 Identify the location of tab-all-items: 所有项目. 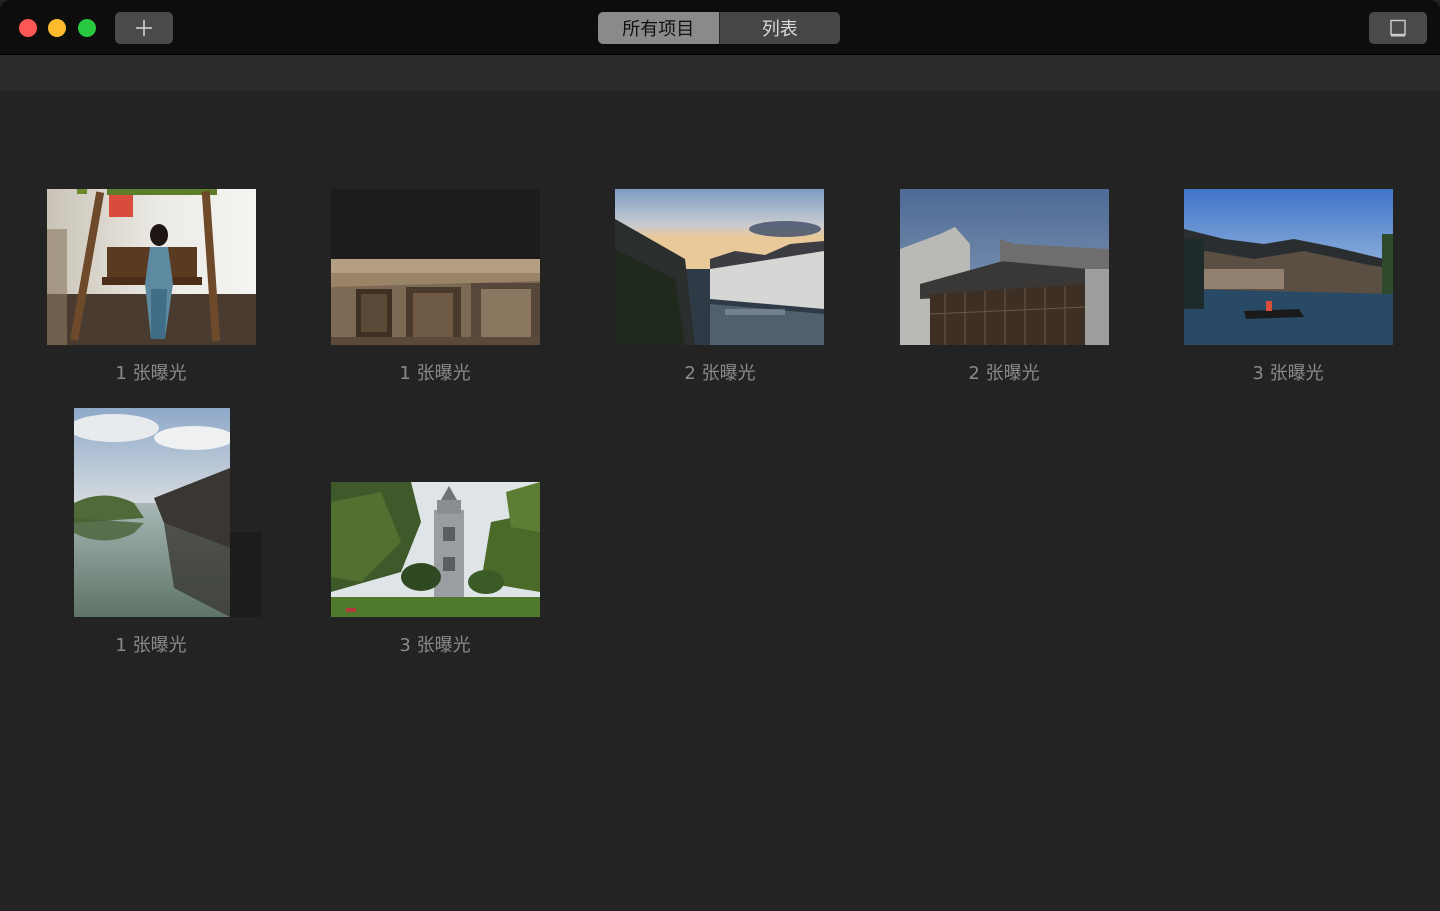
(658, 28).